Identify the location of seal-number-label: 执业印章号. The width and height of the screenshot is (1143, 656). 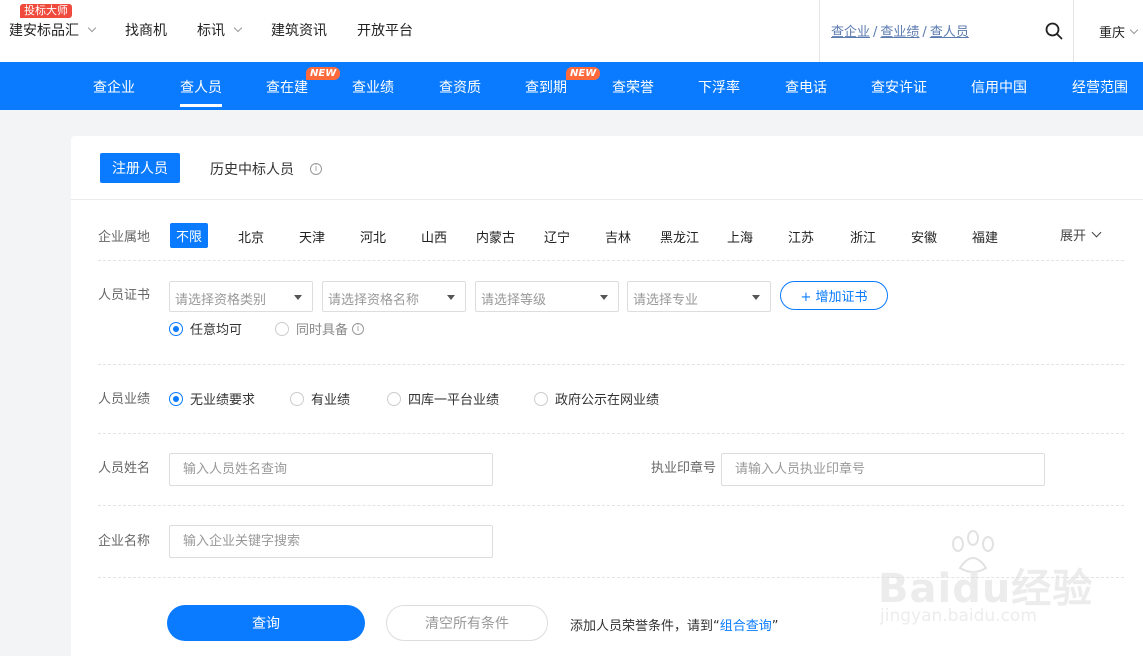
(684, 468).